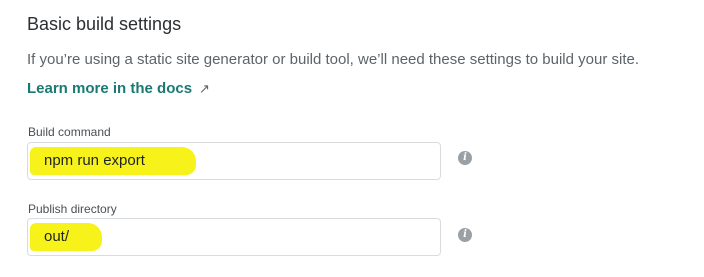 The height and width of the screenshot is (277, 704). Describe the element at coordinates (234, 161) in the screenshot. I see `build-command-input: npm run export` at that location.